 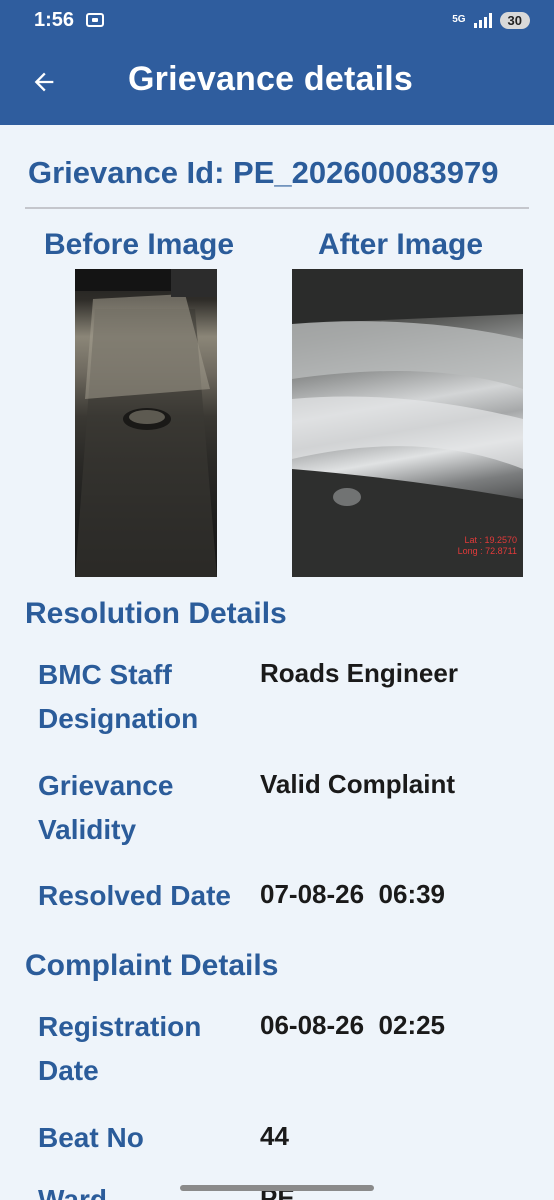 I want to click on after-image-scene, so click(x=407, y=423).